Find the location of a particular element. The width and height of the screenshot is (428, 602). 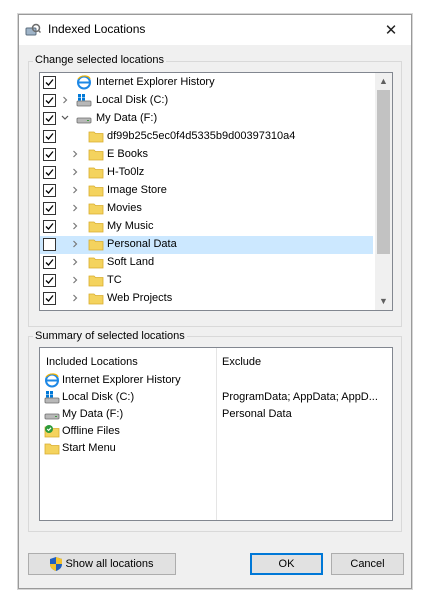

tree-row-label: My Data (F:) is located at coordinates (127, 118).